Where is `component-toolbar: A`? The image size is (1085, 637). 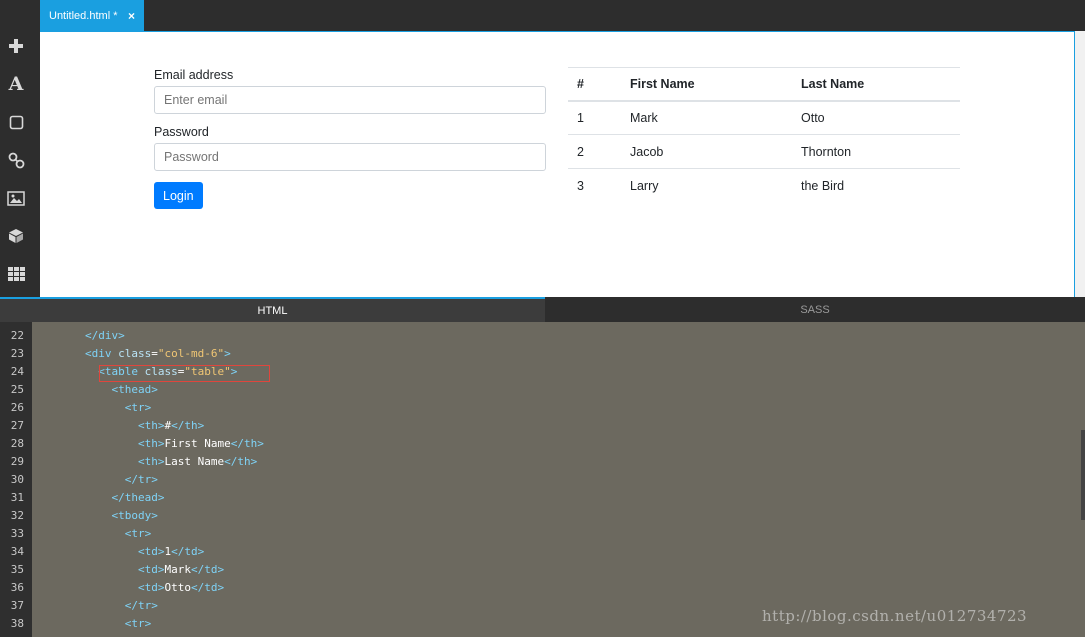
component-toolbar: A is located at coordinates (20, 164).